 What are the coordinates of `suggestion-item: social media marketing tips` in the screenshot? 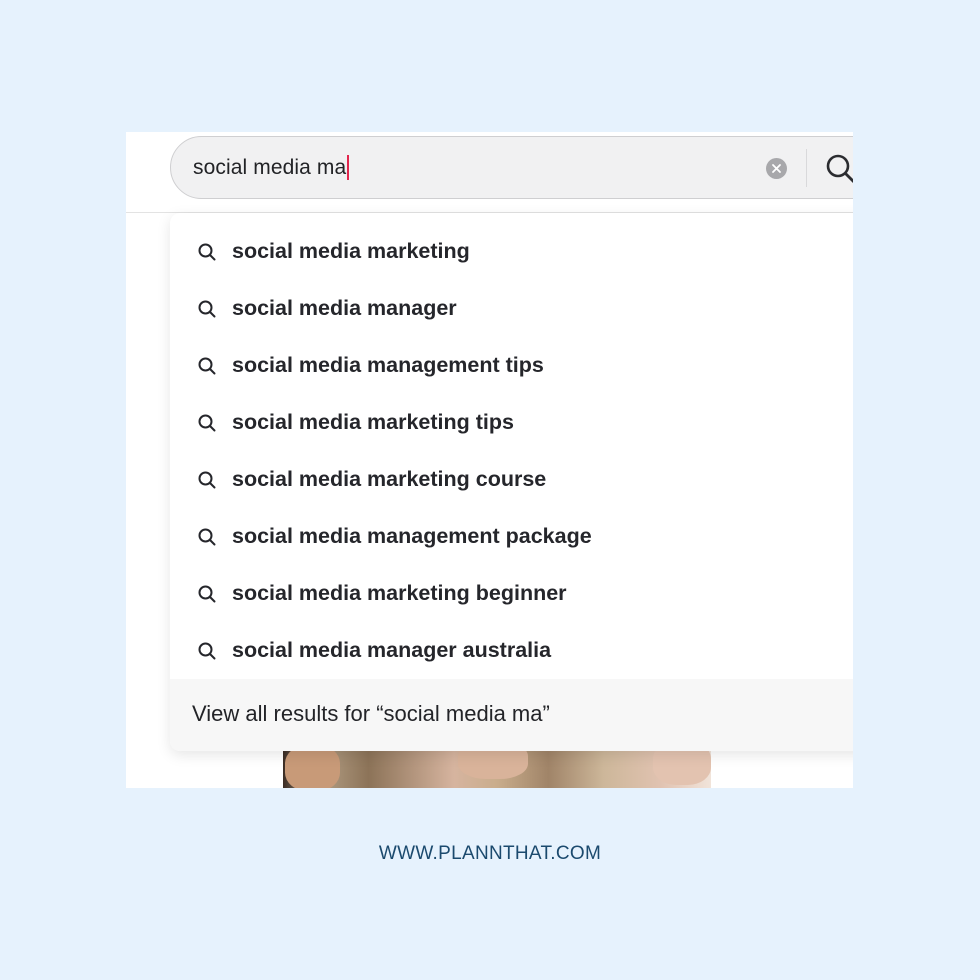 It's located at (511, 422).